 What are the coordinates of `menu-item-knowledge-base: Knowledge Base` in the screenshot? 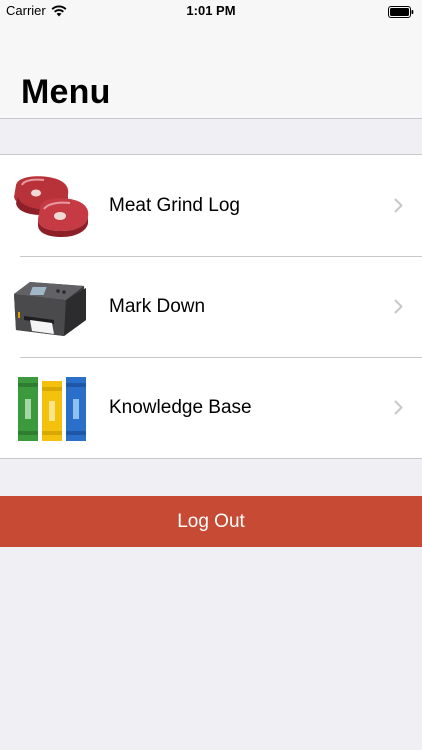 It's located at (211, 407).